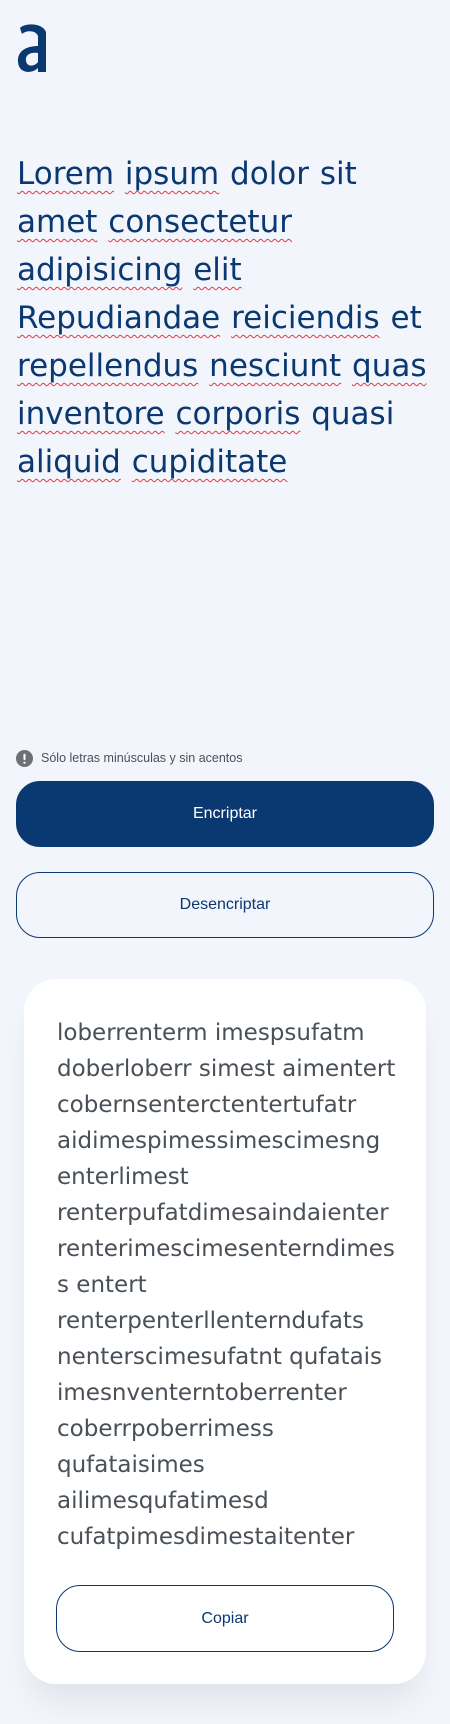  I want to click on decrypt-button-label: Desencriptar, so click(225, 904).